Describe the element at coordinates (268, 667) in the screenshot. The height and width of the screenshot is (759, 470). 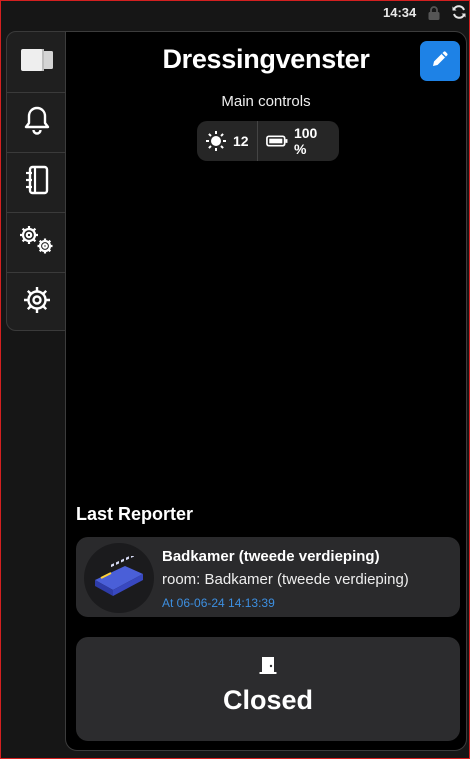
I see `door-icon` at that location.